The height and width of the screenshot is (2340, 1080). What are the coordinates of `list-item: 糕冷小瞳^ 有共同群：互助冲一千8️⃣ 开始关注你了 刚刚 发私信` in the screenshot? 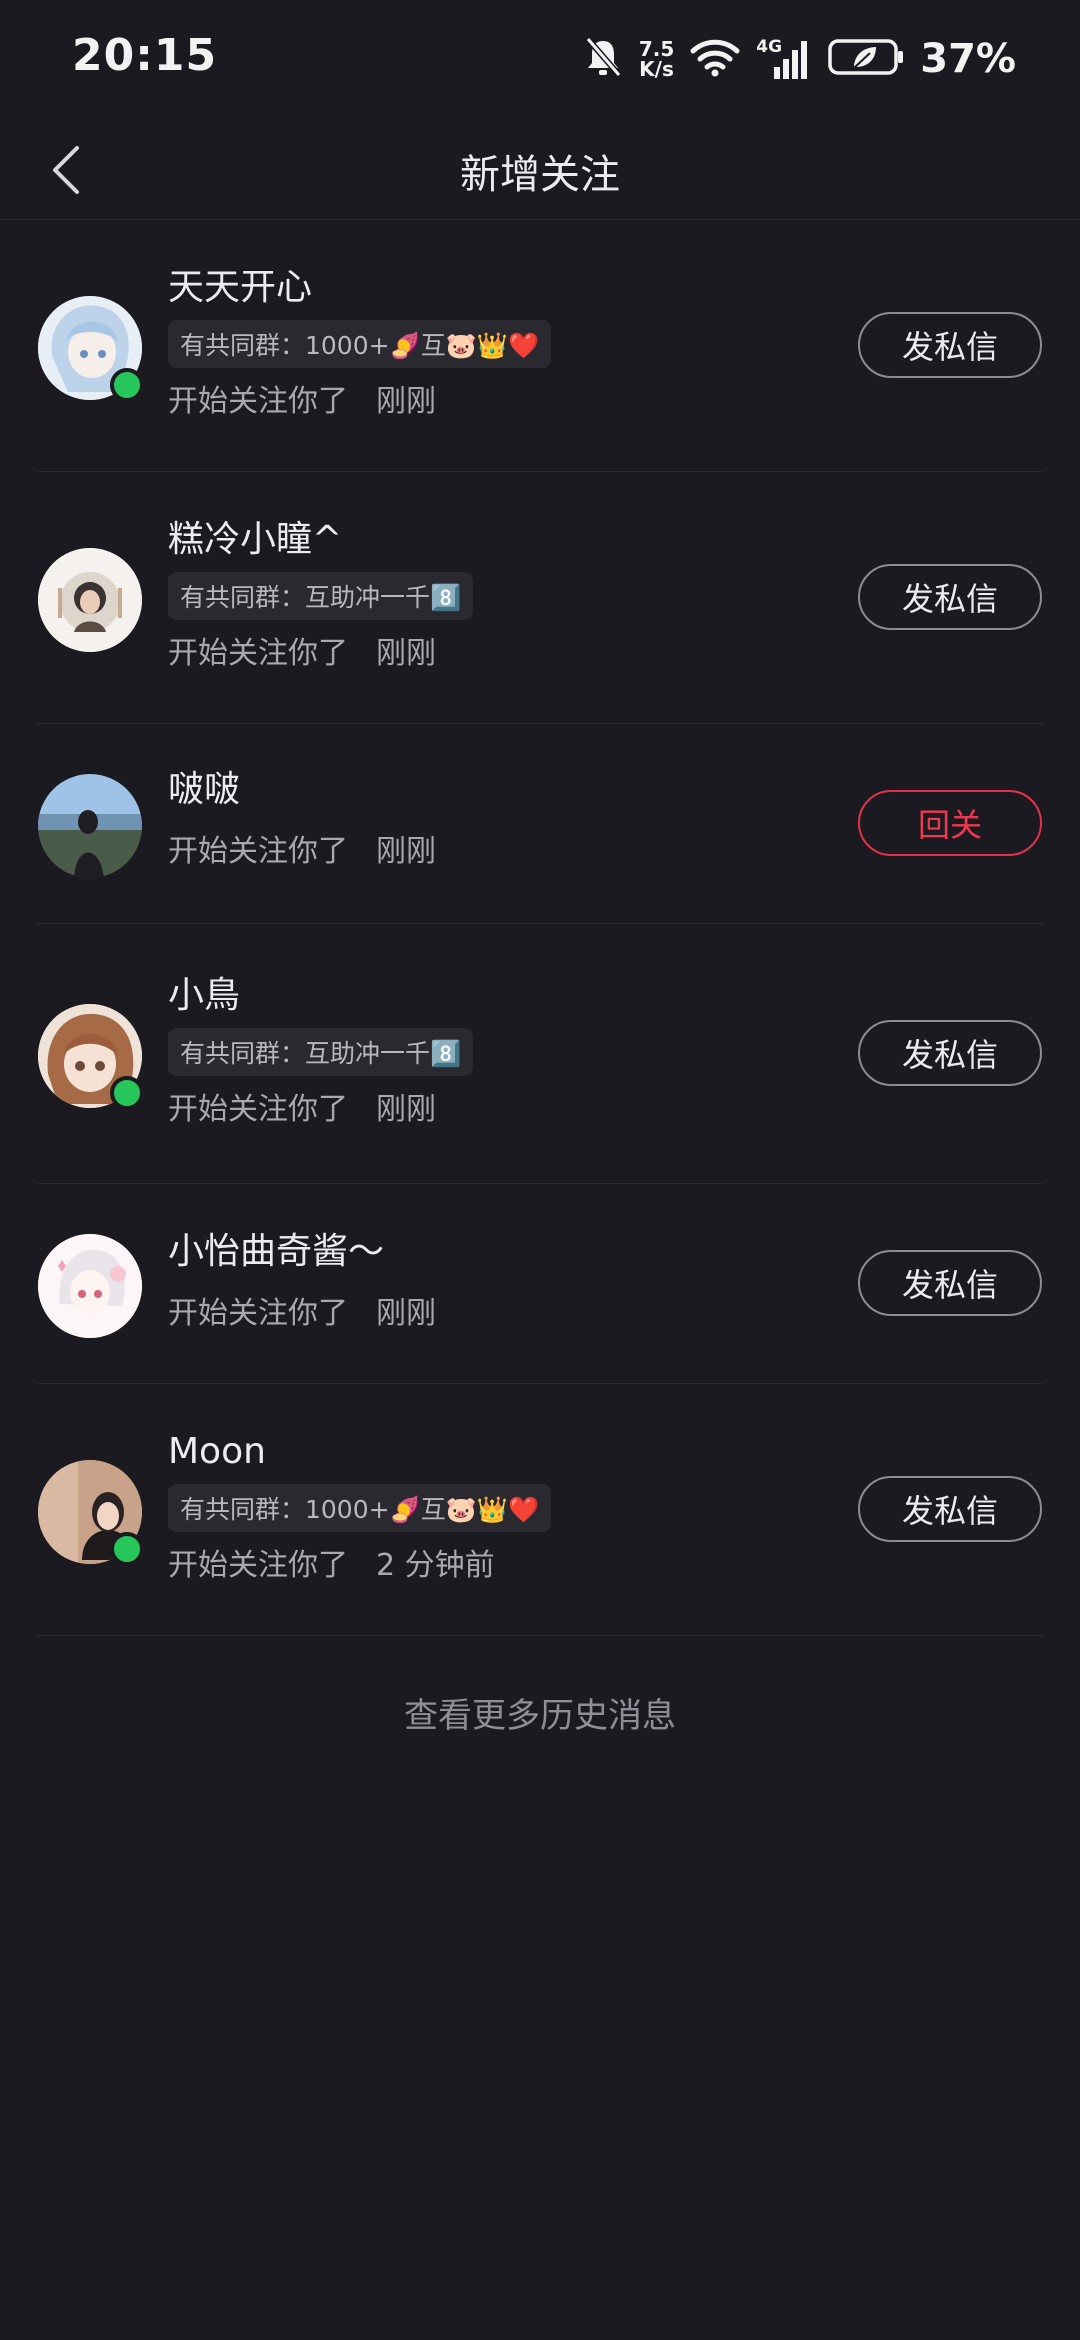 It's located at (540, 598).